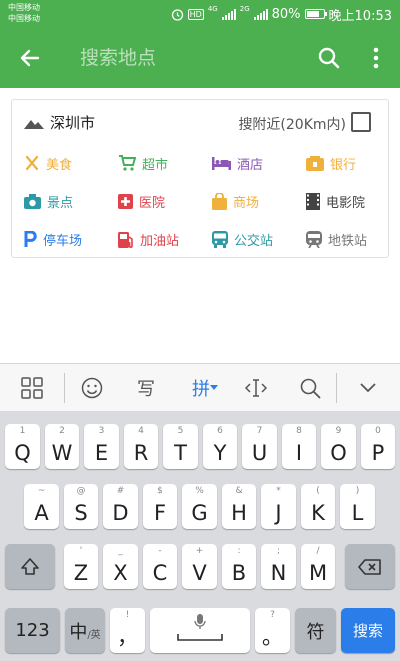 This screenshot has height=661, width=400. I want to click on category-label: 地铁站, so click(348, 241).